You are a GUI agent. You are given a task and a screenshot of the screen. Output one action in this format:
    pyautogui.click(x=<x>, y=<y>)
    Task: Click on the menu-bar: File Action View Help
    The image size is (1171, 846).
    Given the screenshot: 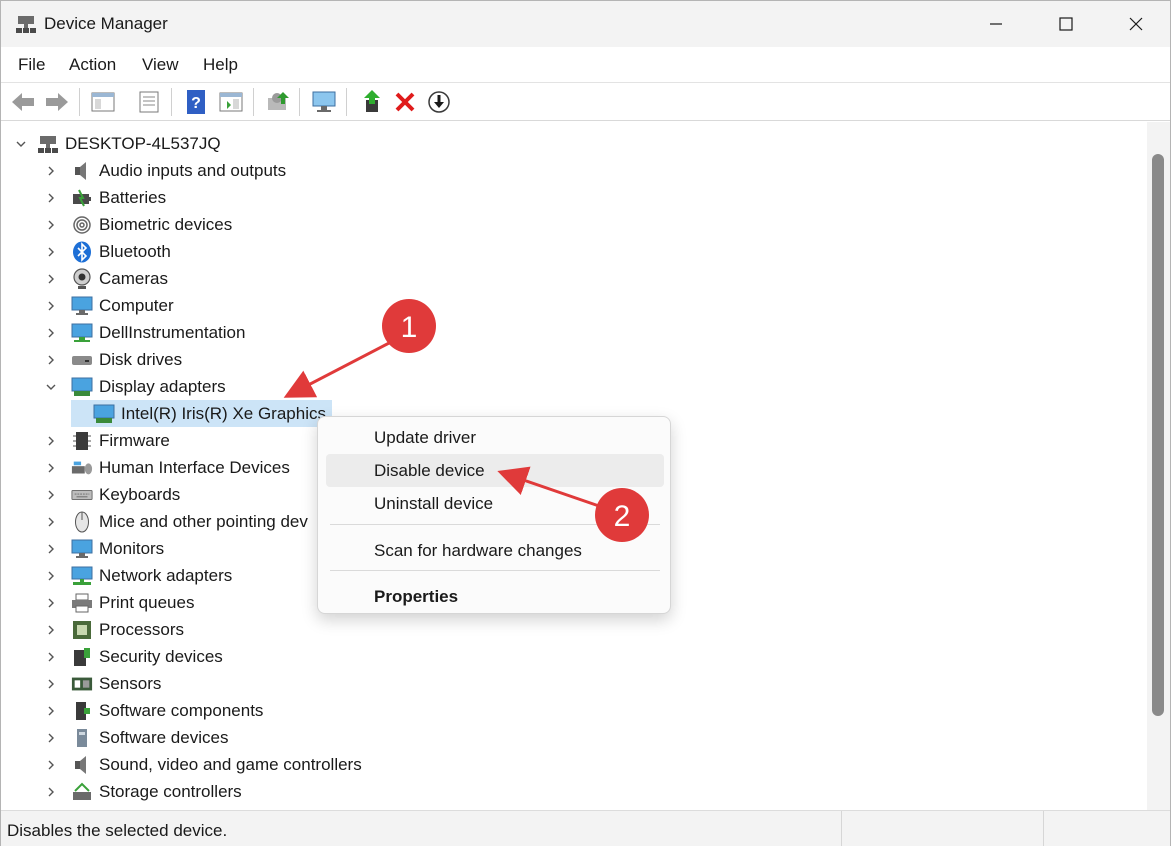 What is the action you would take?
    pyautogui.click(x=585, y=65)
    